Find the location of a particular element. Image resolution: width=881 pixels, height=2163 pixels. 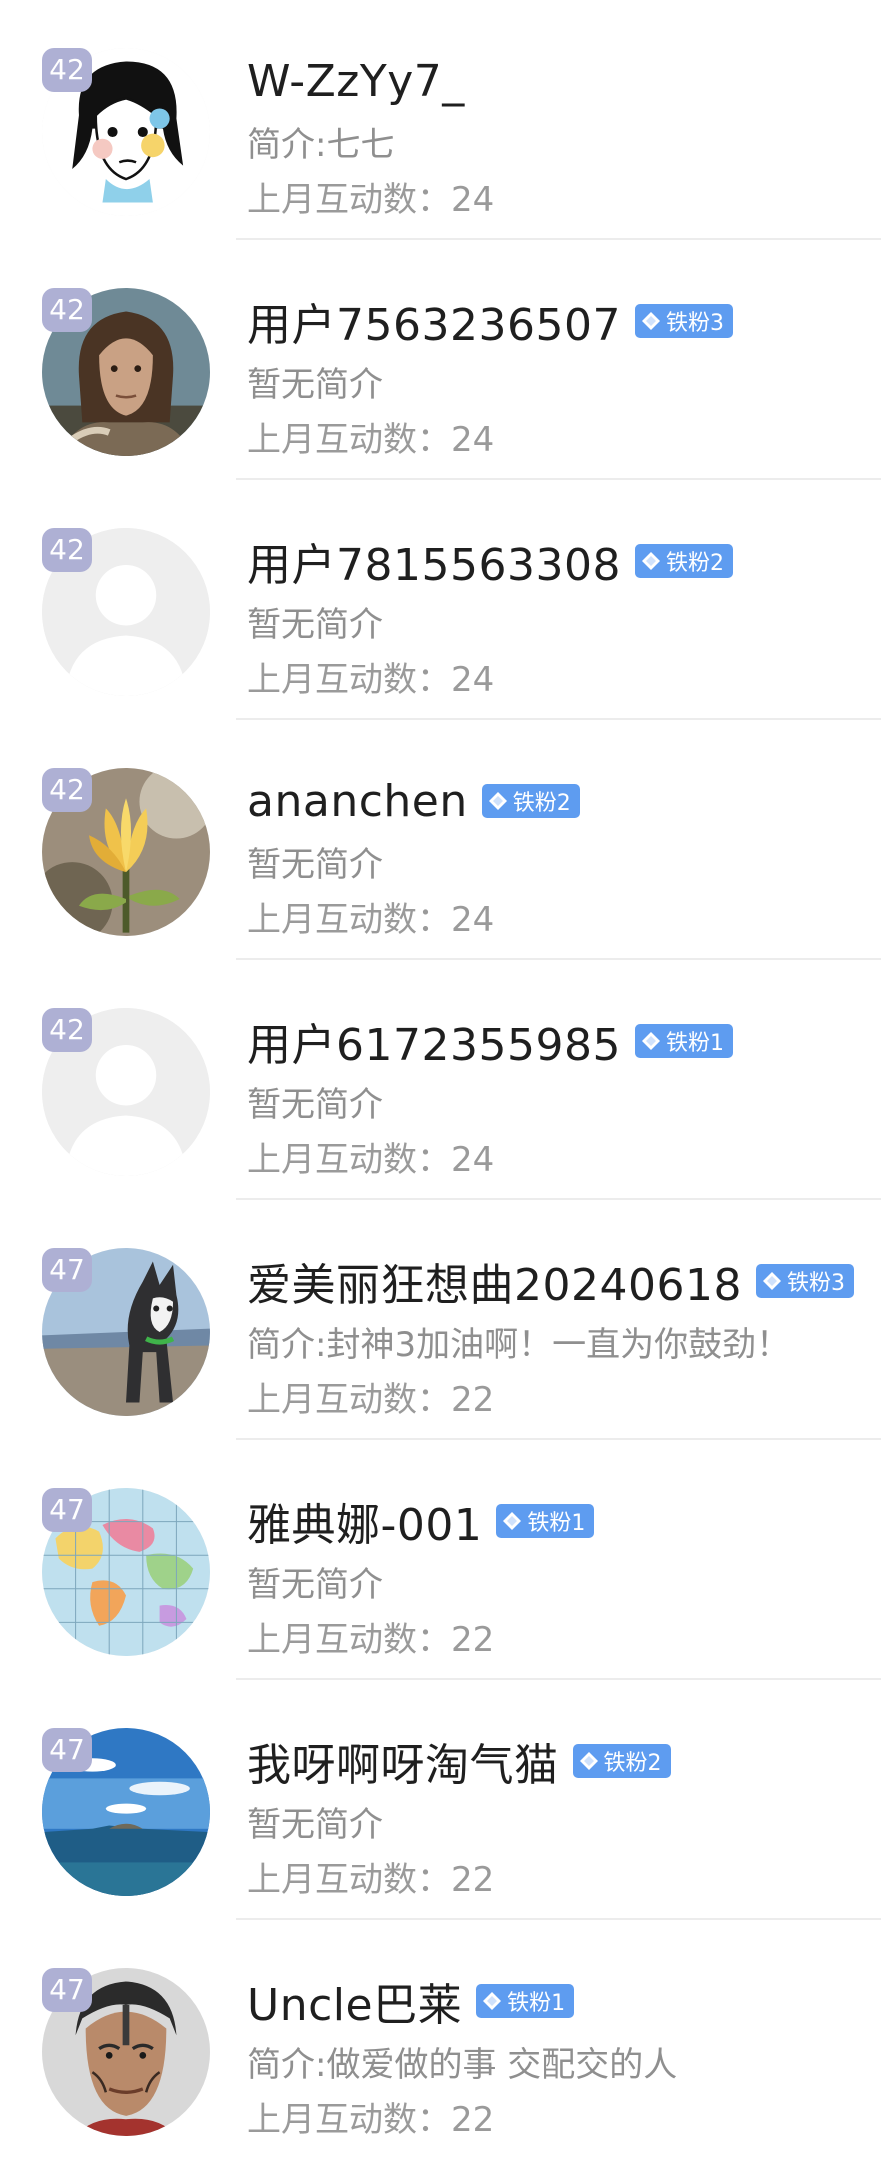

fan-list-item: 47 Uncle巴莱 铁粉1 简介:做爱做的事 交配交的人 上月互动数：22 is located at coordinates (440, 2040).